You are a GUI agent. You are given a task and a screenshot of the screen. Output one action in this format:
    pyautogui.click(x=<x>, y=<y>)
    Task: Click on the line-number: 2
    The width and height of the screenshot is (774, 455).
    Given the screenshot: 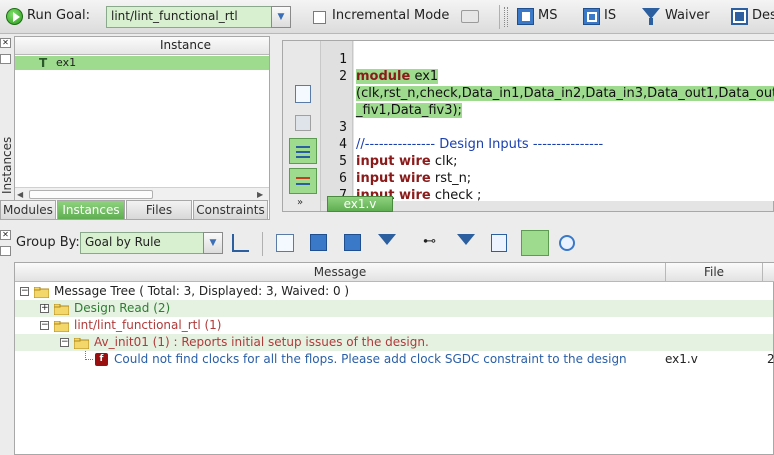 What is the action you would take?
    pyautogui.click(x=343, y=76)
    